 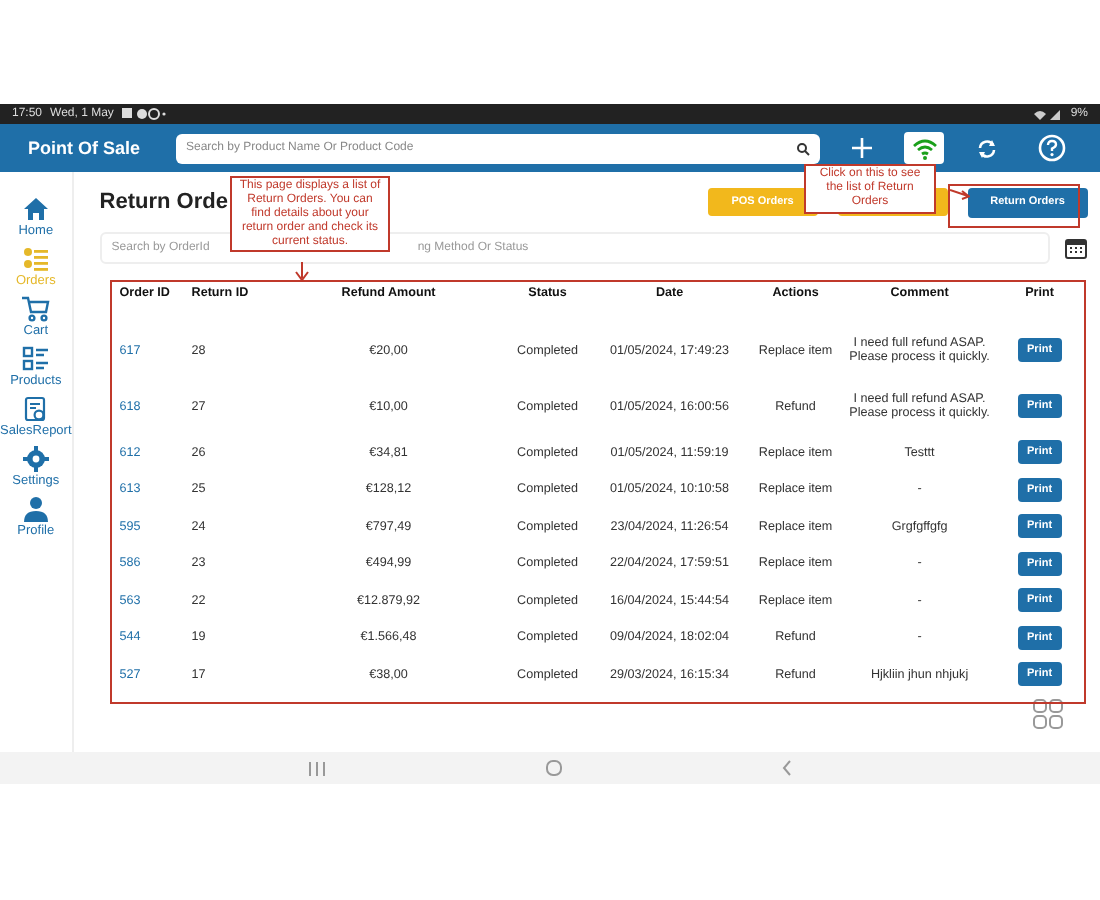 What do you see at coordinates (1047, 713) in the screenshot?
I see `grid-icon` at bounding box center [1047, 713].